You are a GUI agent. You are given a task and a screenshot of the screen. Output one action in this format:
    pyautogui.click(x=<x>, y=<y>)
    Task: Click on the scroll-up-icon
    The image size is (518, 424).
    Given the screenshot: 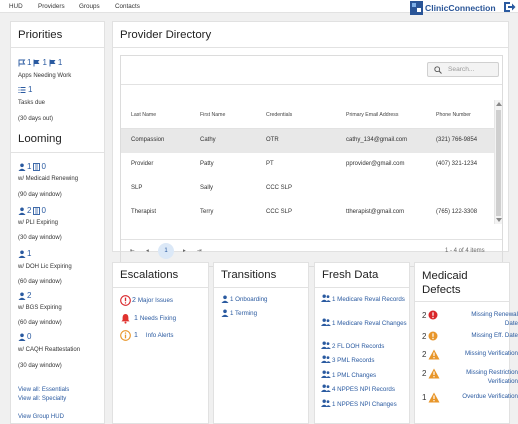 What is the action you would take?
    pyautogui.click(x=499, y=104)
    